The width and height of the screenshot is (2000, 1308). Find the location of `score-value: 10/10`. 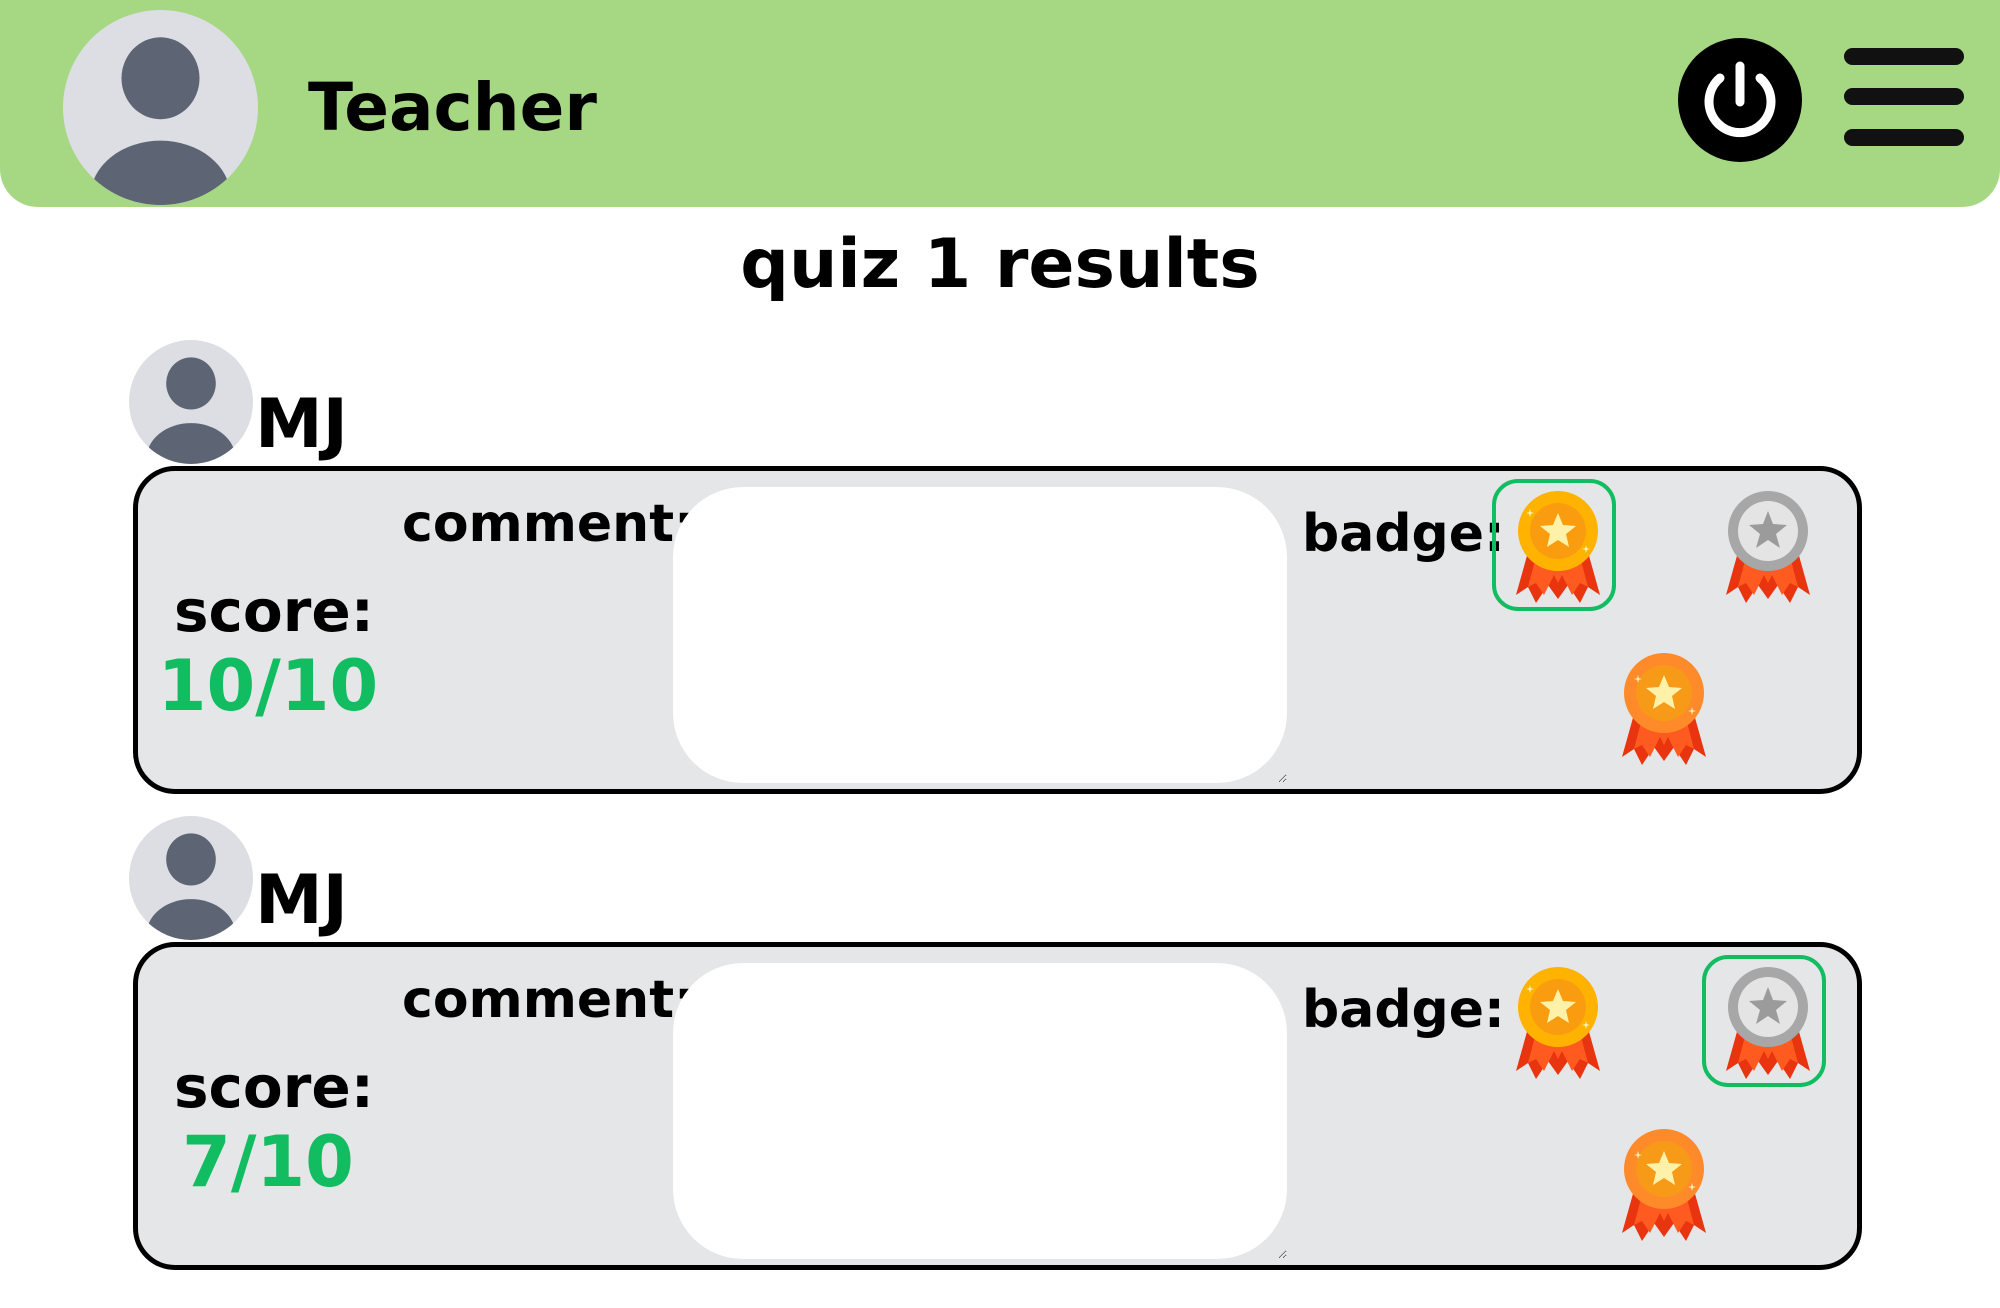

score-value: 10/10 is located at coordinates (268, 686).